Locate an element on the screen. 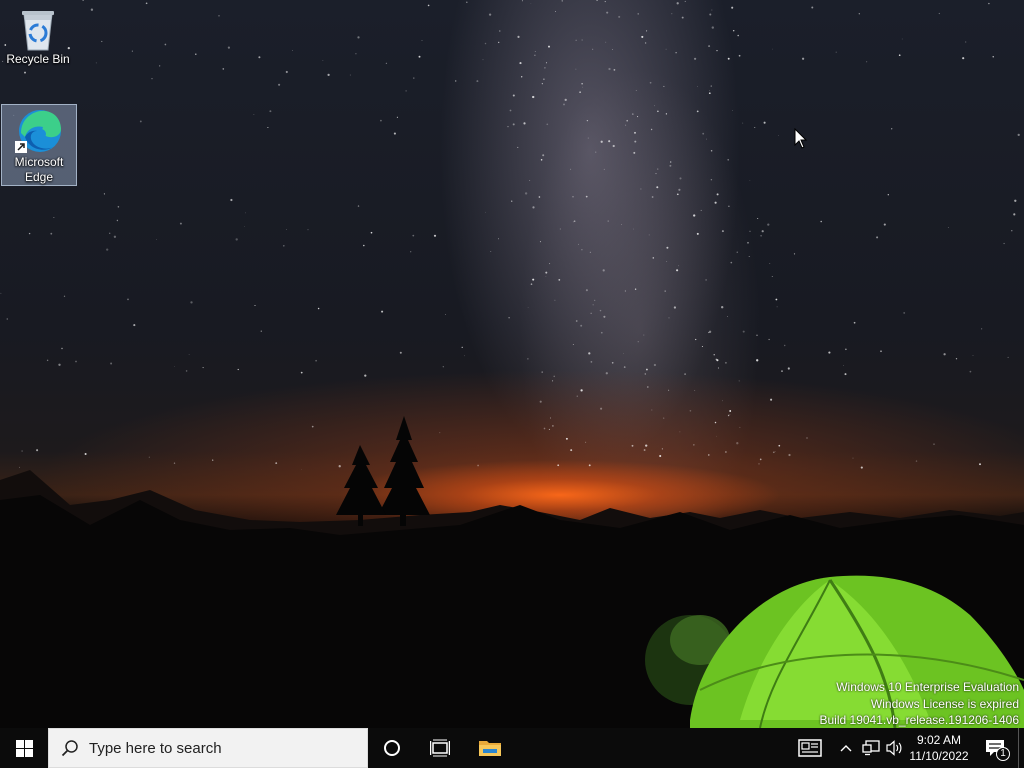 The image size is (1024, 768). start-button is located at coordinates (24, 748).